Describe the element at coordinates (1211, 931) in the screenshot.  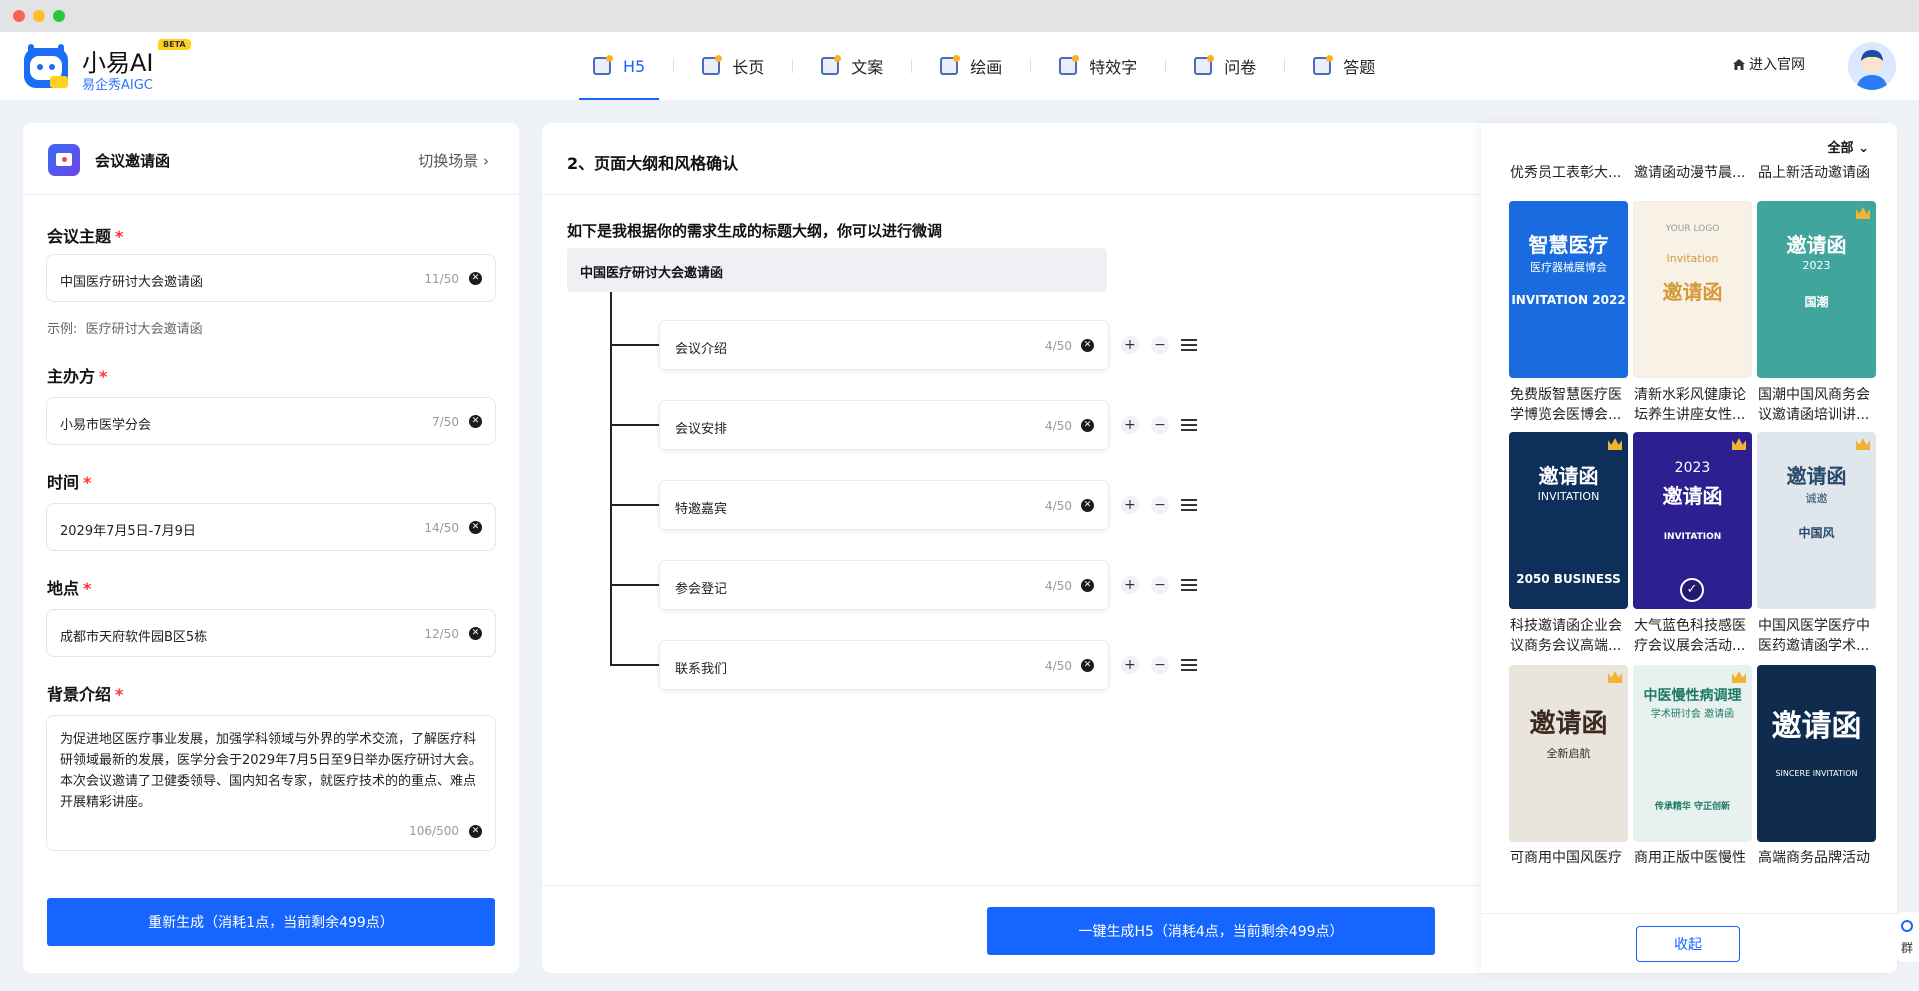
I see `generate-h5-button: 一键生成H5（消耗4点，当前剩余499点）` at that location.